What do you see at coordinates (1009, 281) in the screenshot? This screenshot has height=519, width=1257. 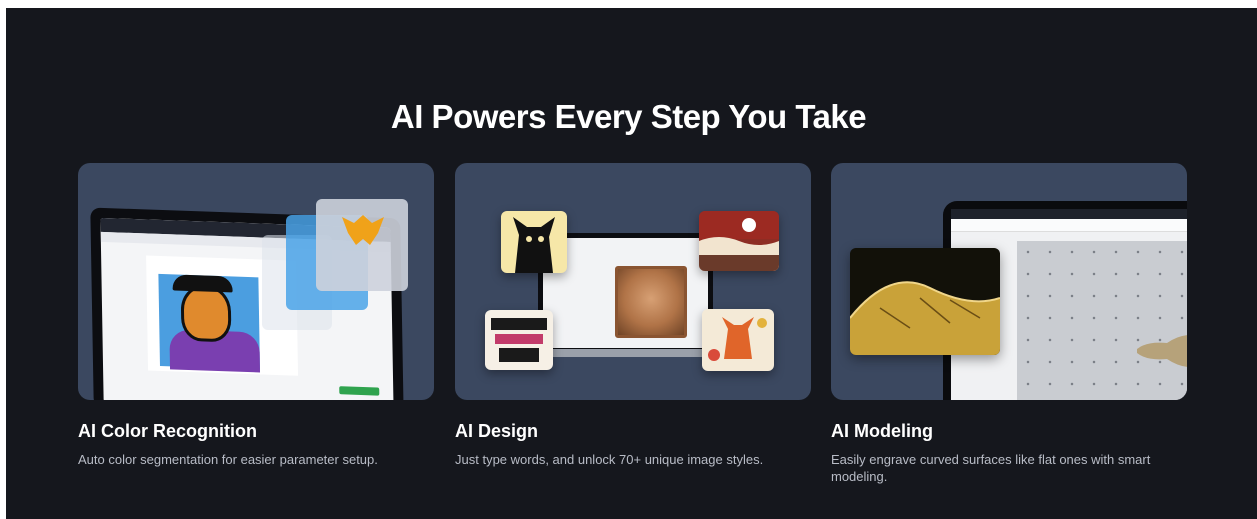 I see `card-ai-modeling-image` at bounding box center [1009, 281].